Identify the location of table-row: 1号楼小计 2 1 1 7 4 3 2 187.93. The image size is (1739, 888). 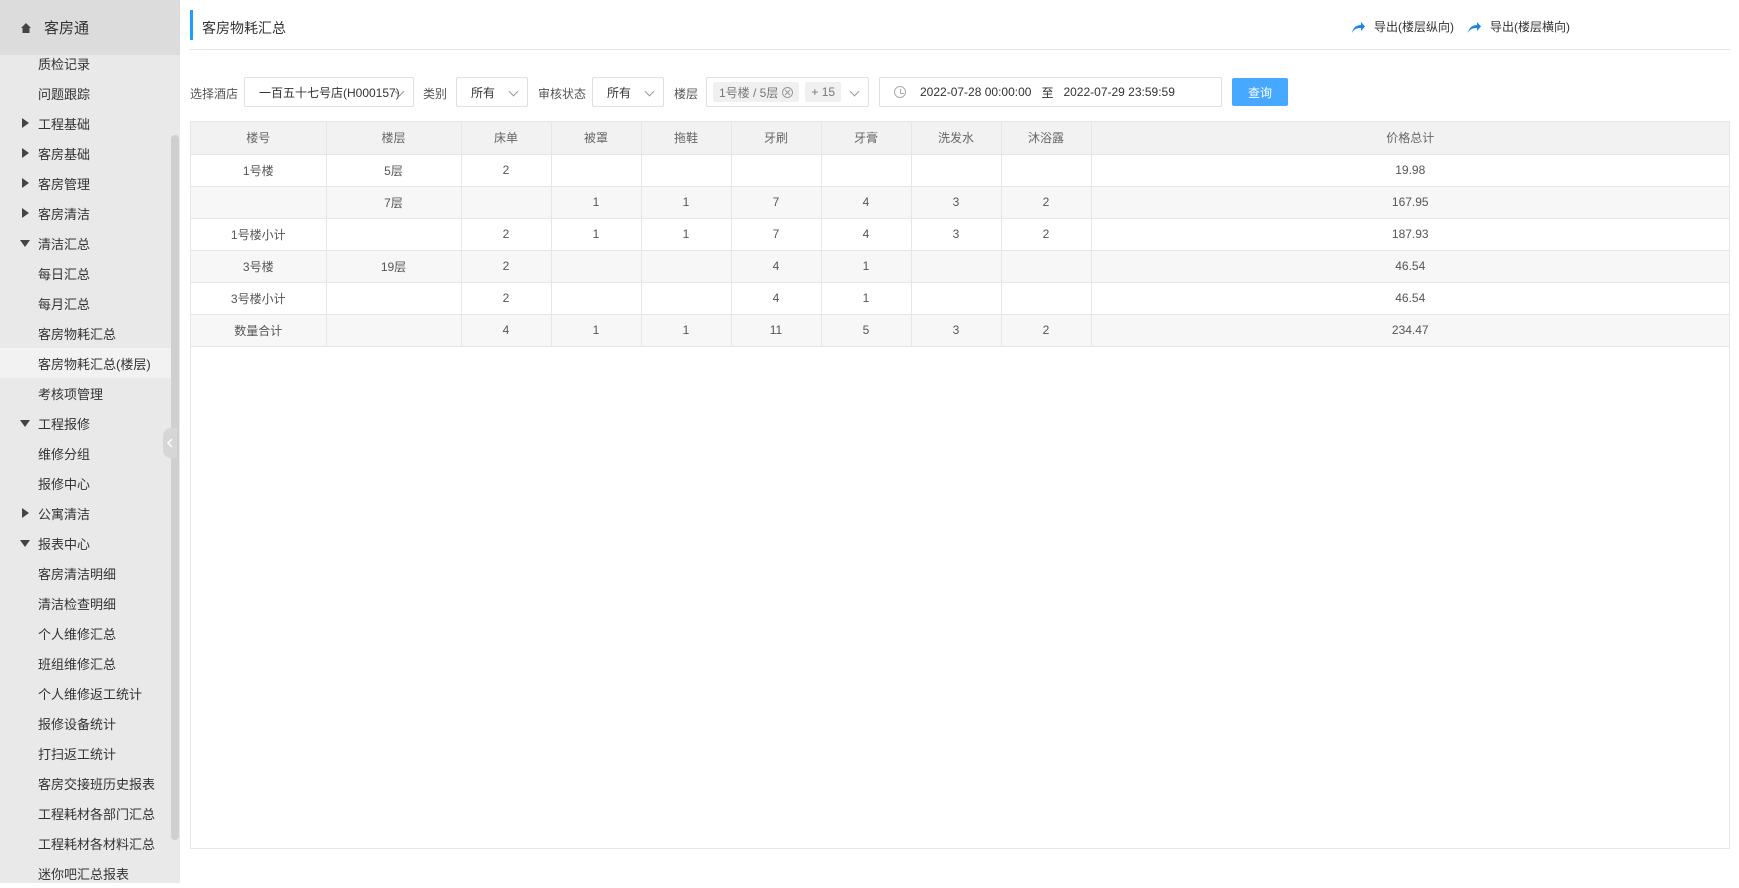
(960, 234).